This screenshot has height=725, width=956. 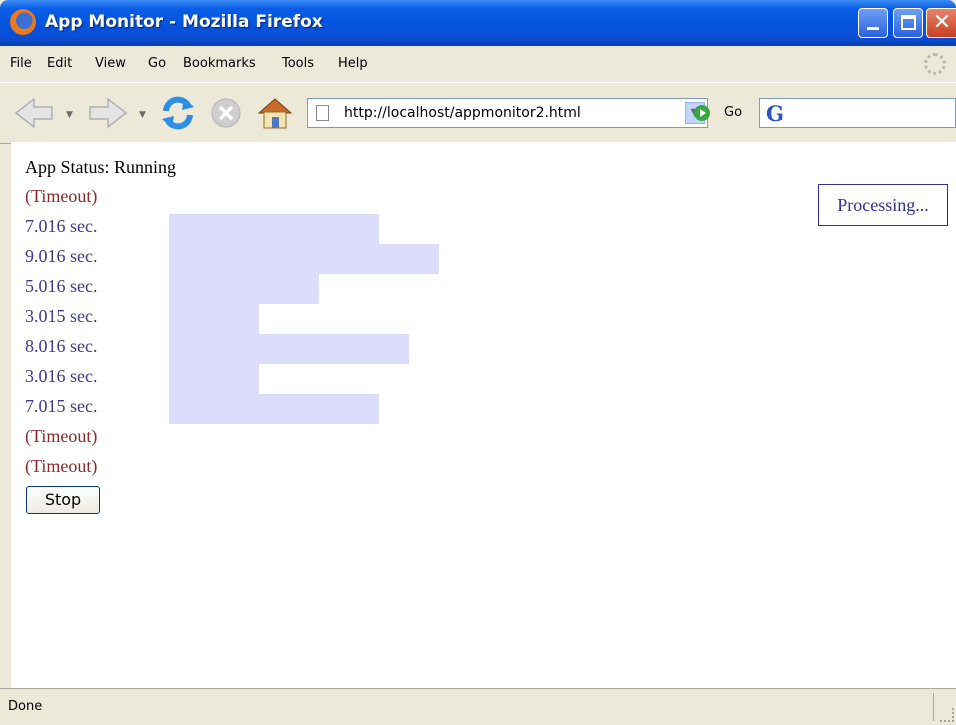 I want to click on back-arrow-icon, so click(x=33, y=113).